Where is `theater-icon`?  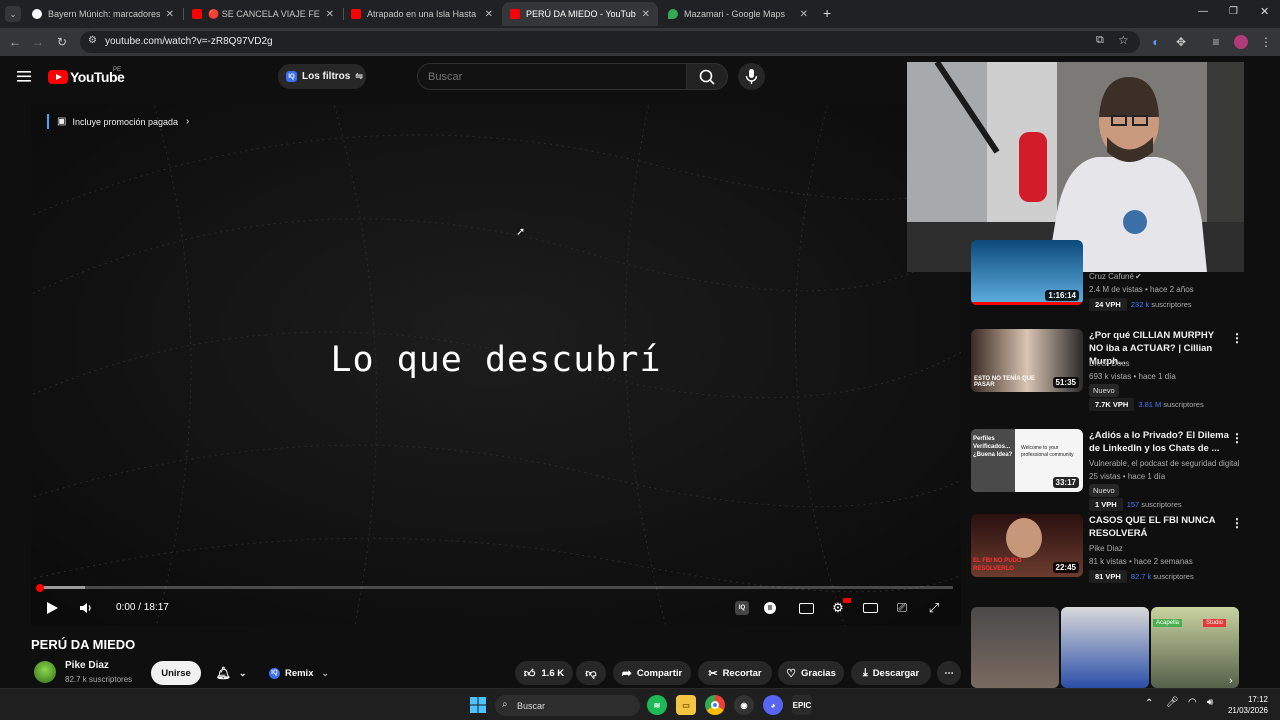 theater-icon is located at coordinates (870, 608).